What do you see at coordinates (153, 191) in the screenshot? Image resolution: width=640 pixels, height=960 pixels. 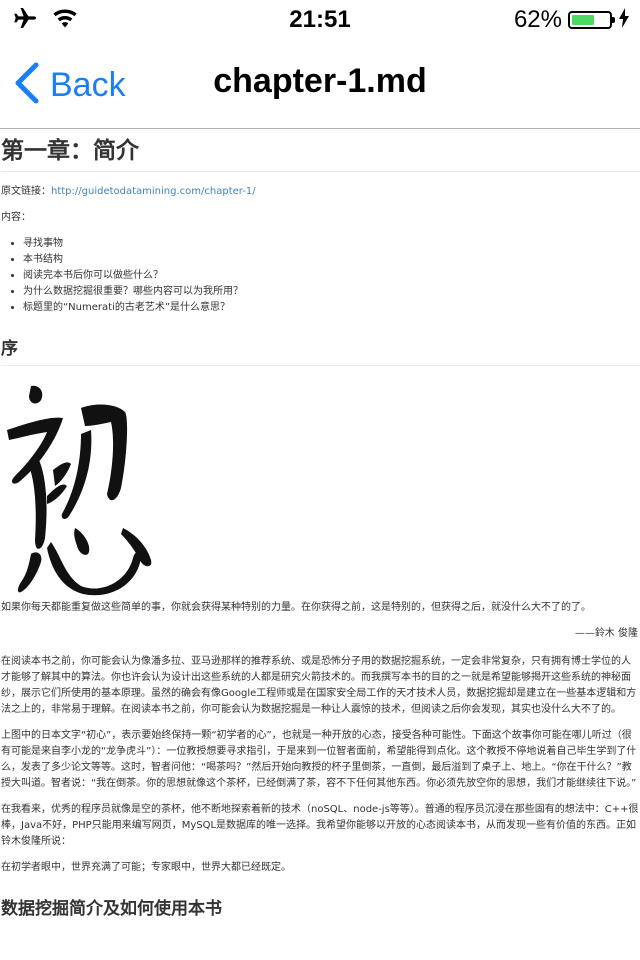 I see `source-link: http://guidetodatamining.com/chapter-1/` at bounding box center [153, 191].